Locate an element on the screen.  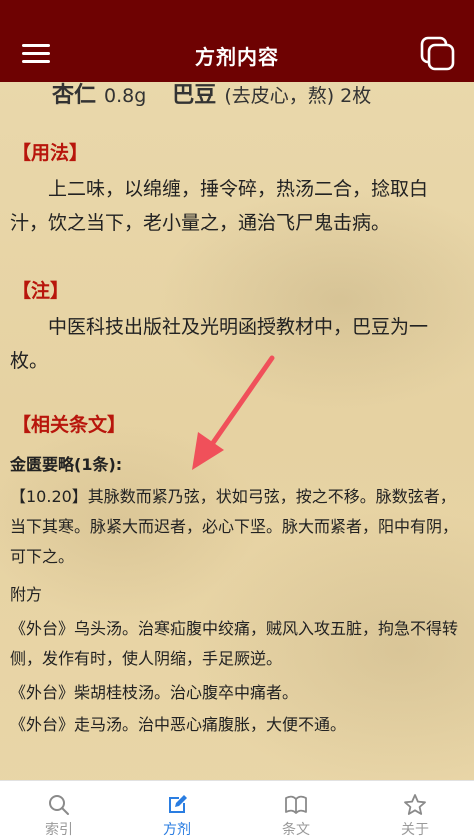
related-book: 金匮要略(1条): is located at coordinates (66, 464).